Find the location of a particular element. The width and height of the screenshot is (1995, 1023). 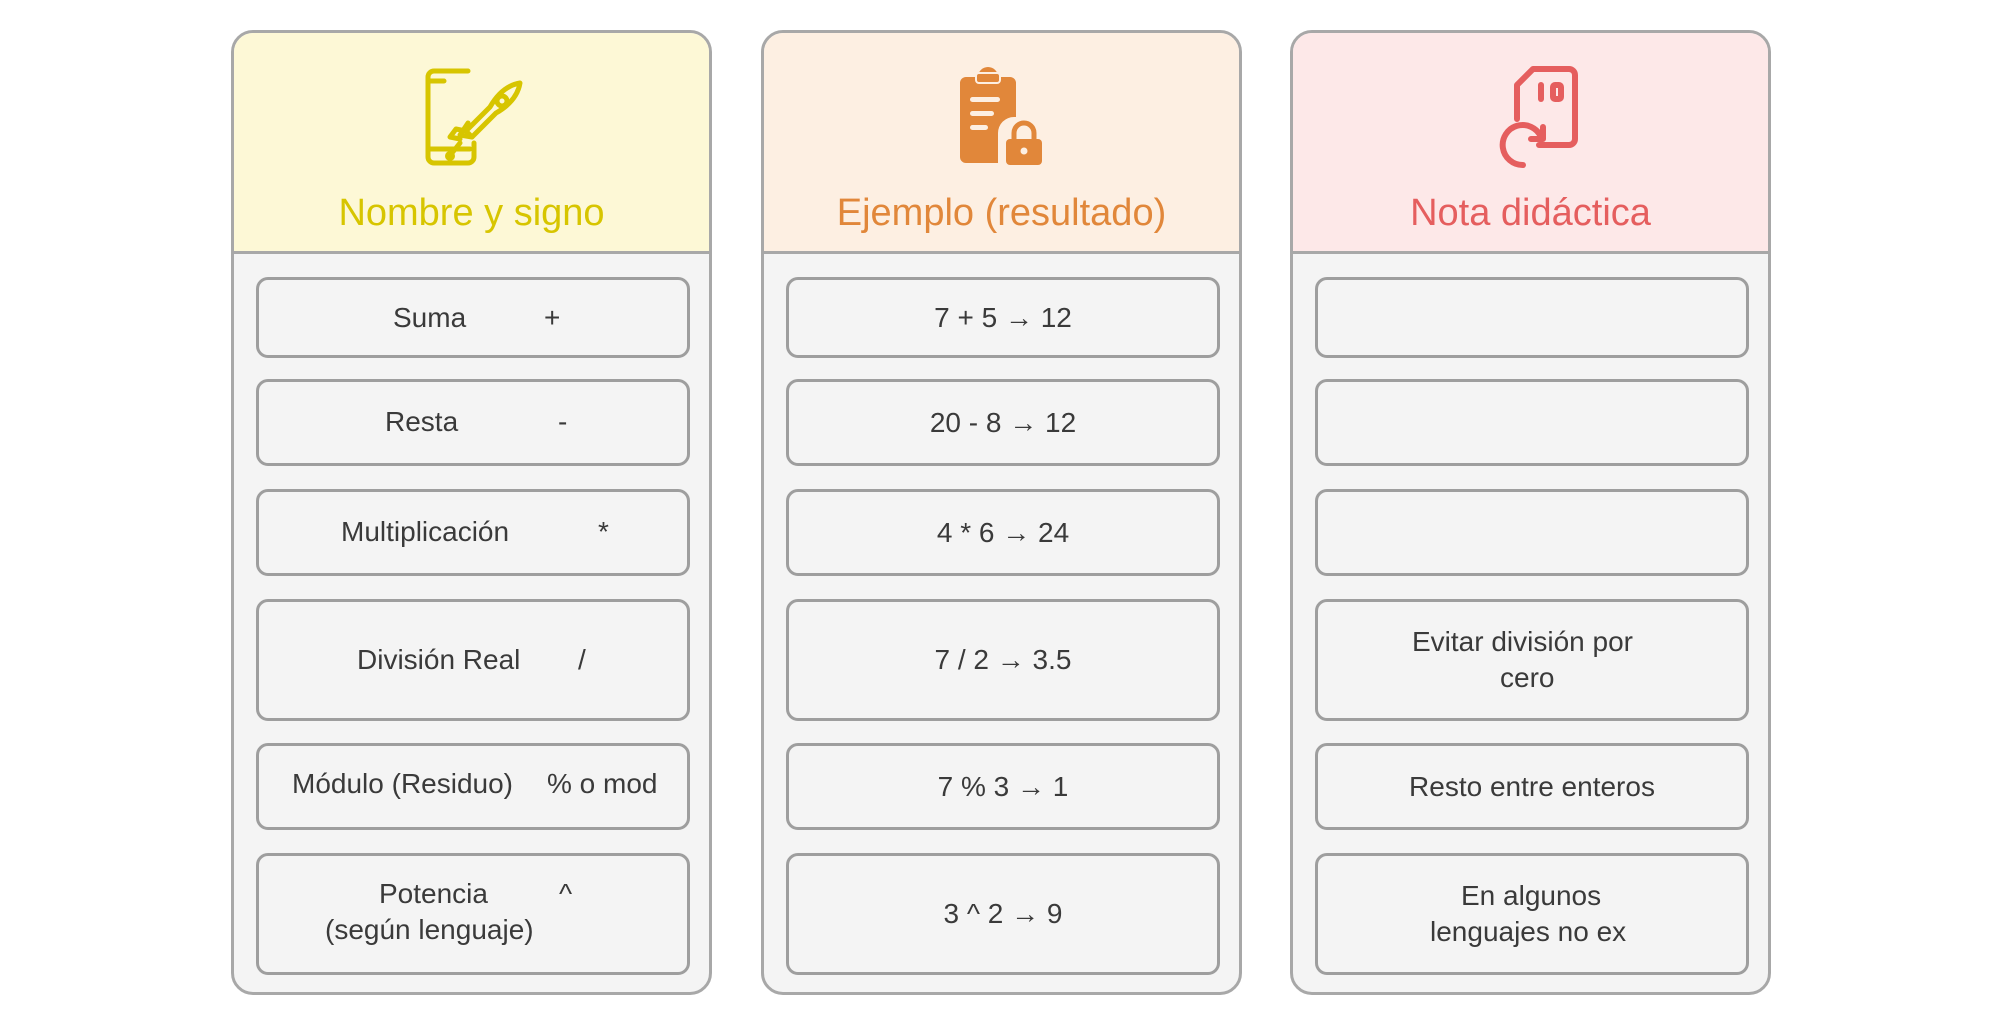

note-line1: En algunos is located at coordinates (1531, 895).